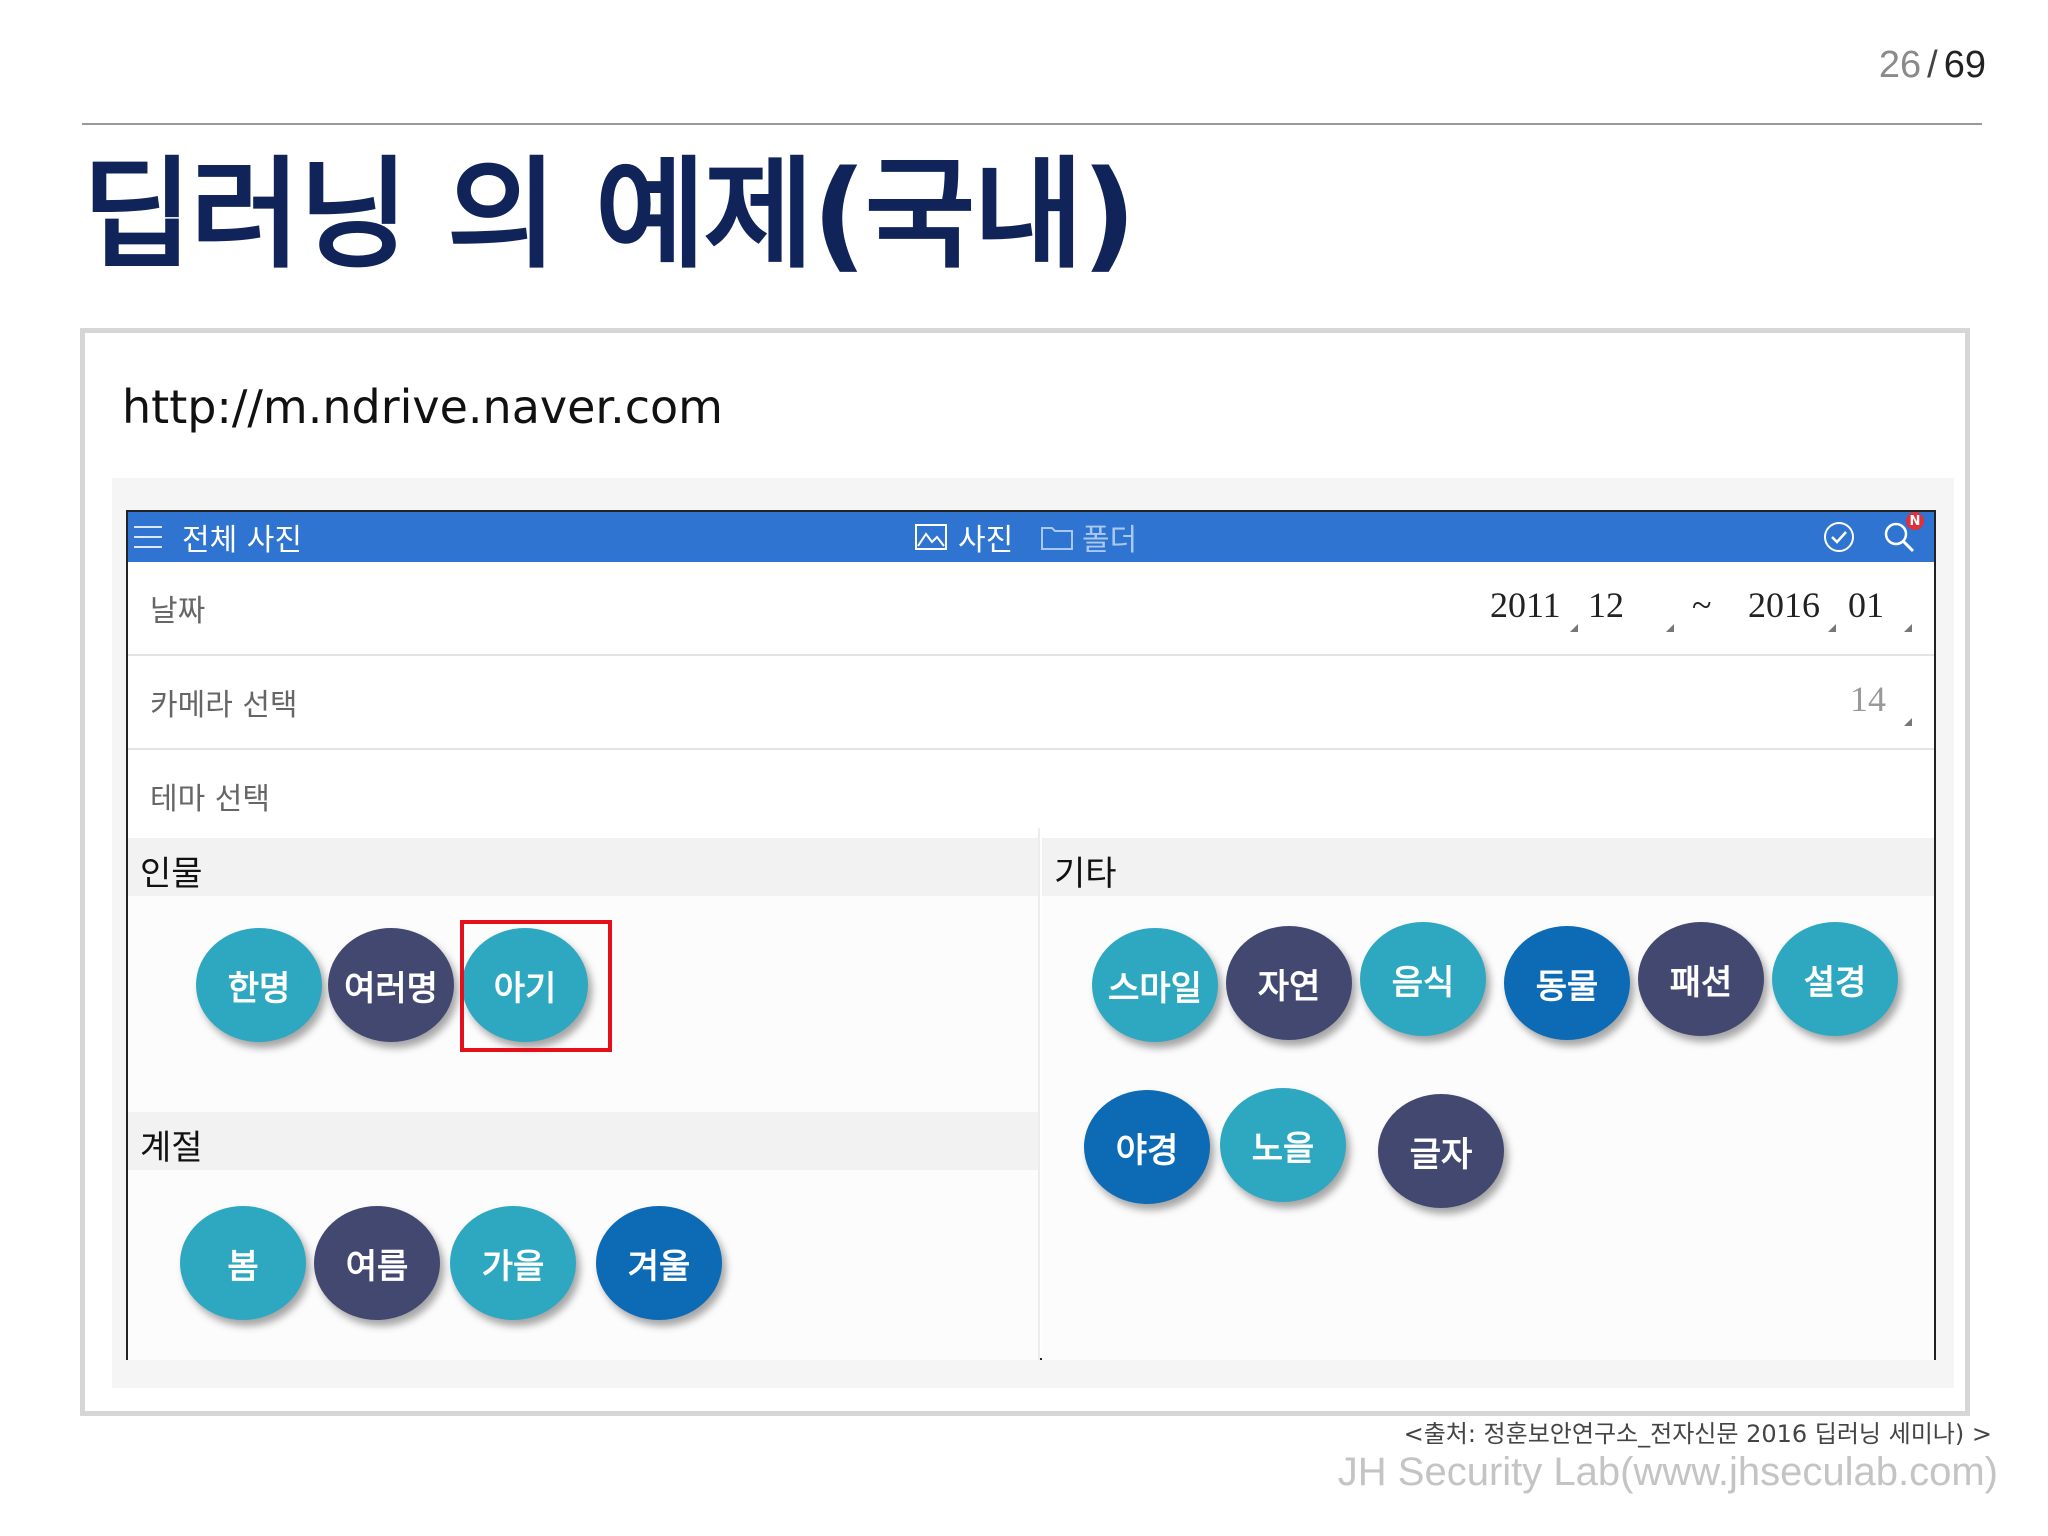  I want to click on to-month-select: 01, so click(1866, 605).